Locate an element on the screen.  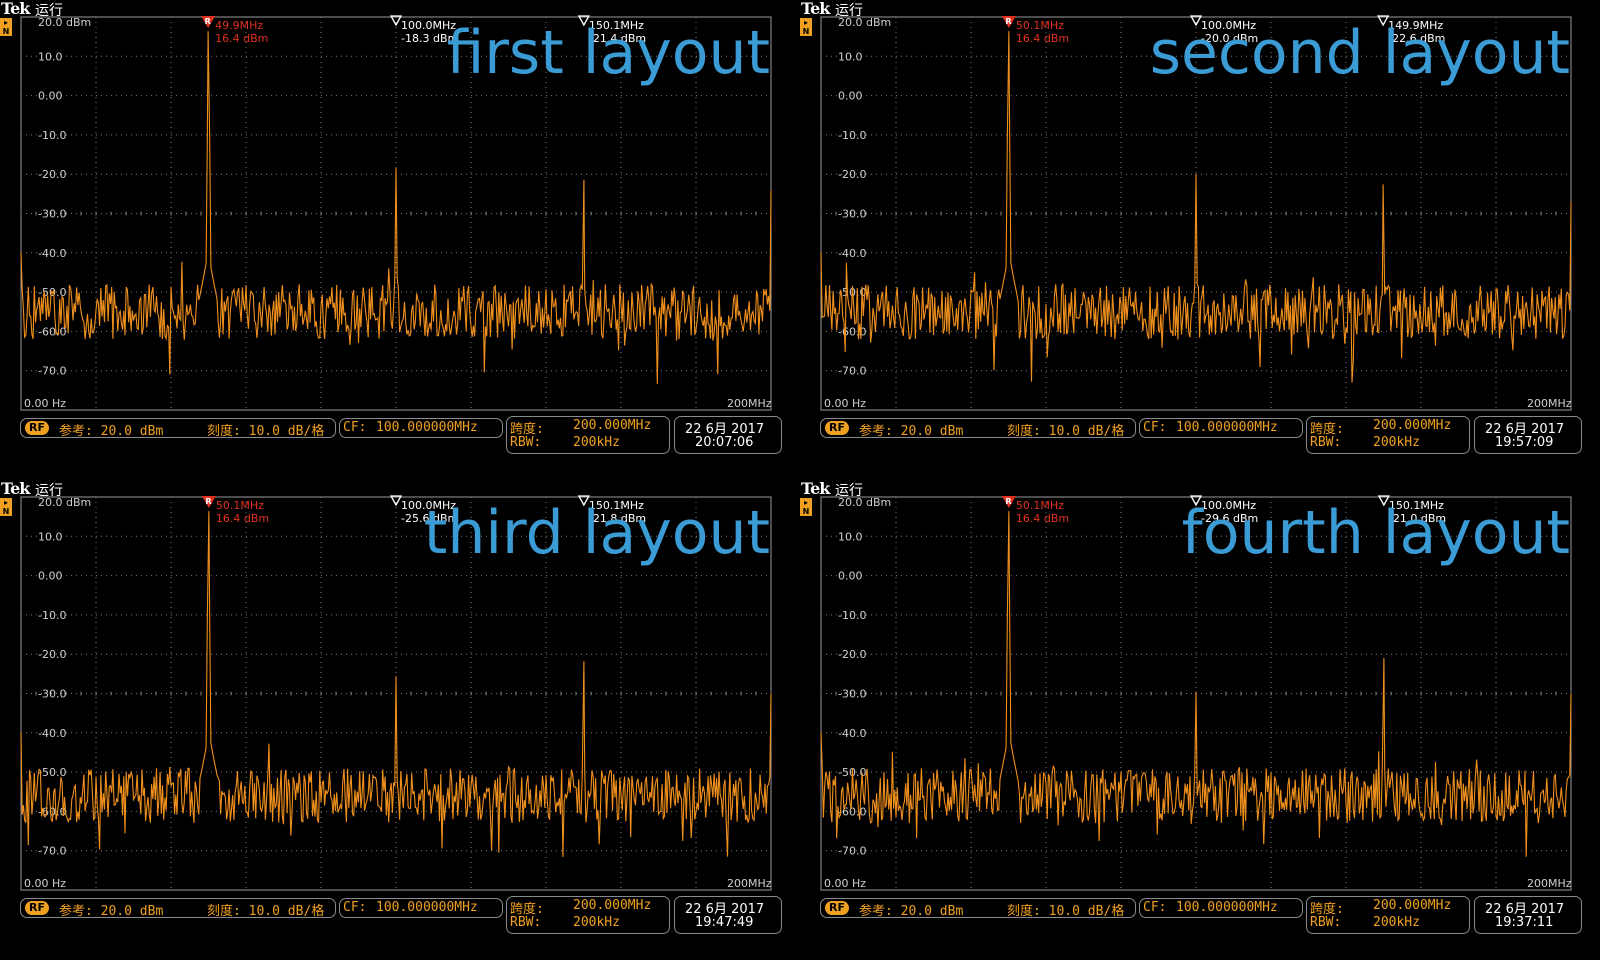
time-text: 20:07:06 is located at coordinates (724, 442).